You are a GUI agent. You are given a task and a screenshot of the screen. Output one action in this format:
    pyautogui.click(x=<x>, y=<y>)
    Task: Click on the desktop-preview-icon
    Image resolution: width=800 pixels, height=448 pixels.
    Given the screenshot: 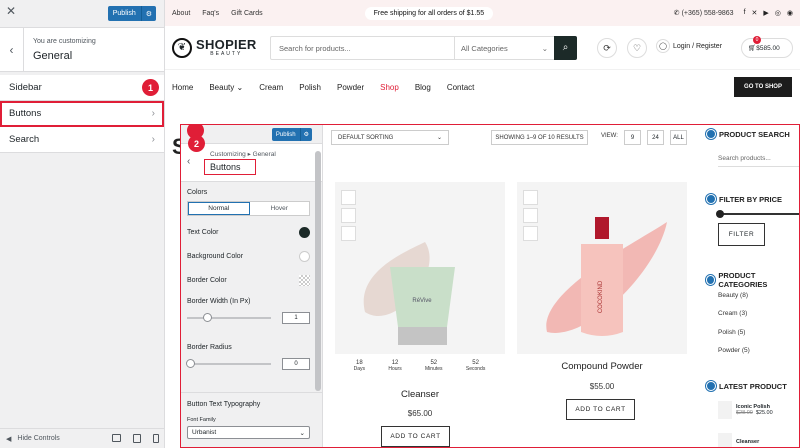 What is the action you would take?
    pyautogui.click(x=116, y=438)
    